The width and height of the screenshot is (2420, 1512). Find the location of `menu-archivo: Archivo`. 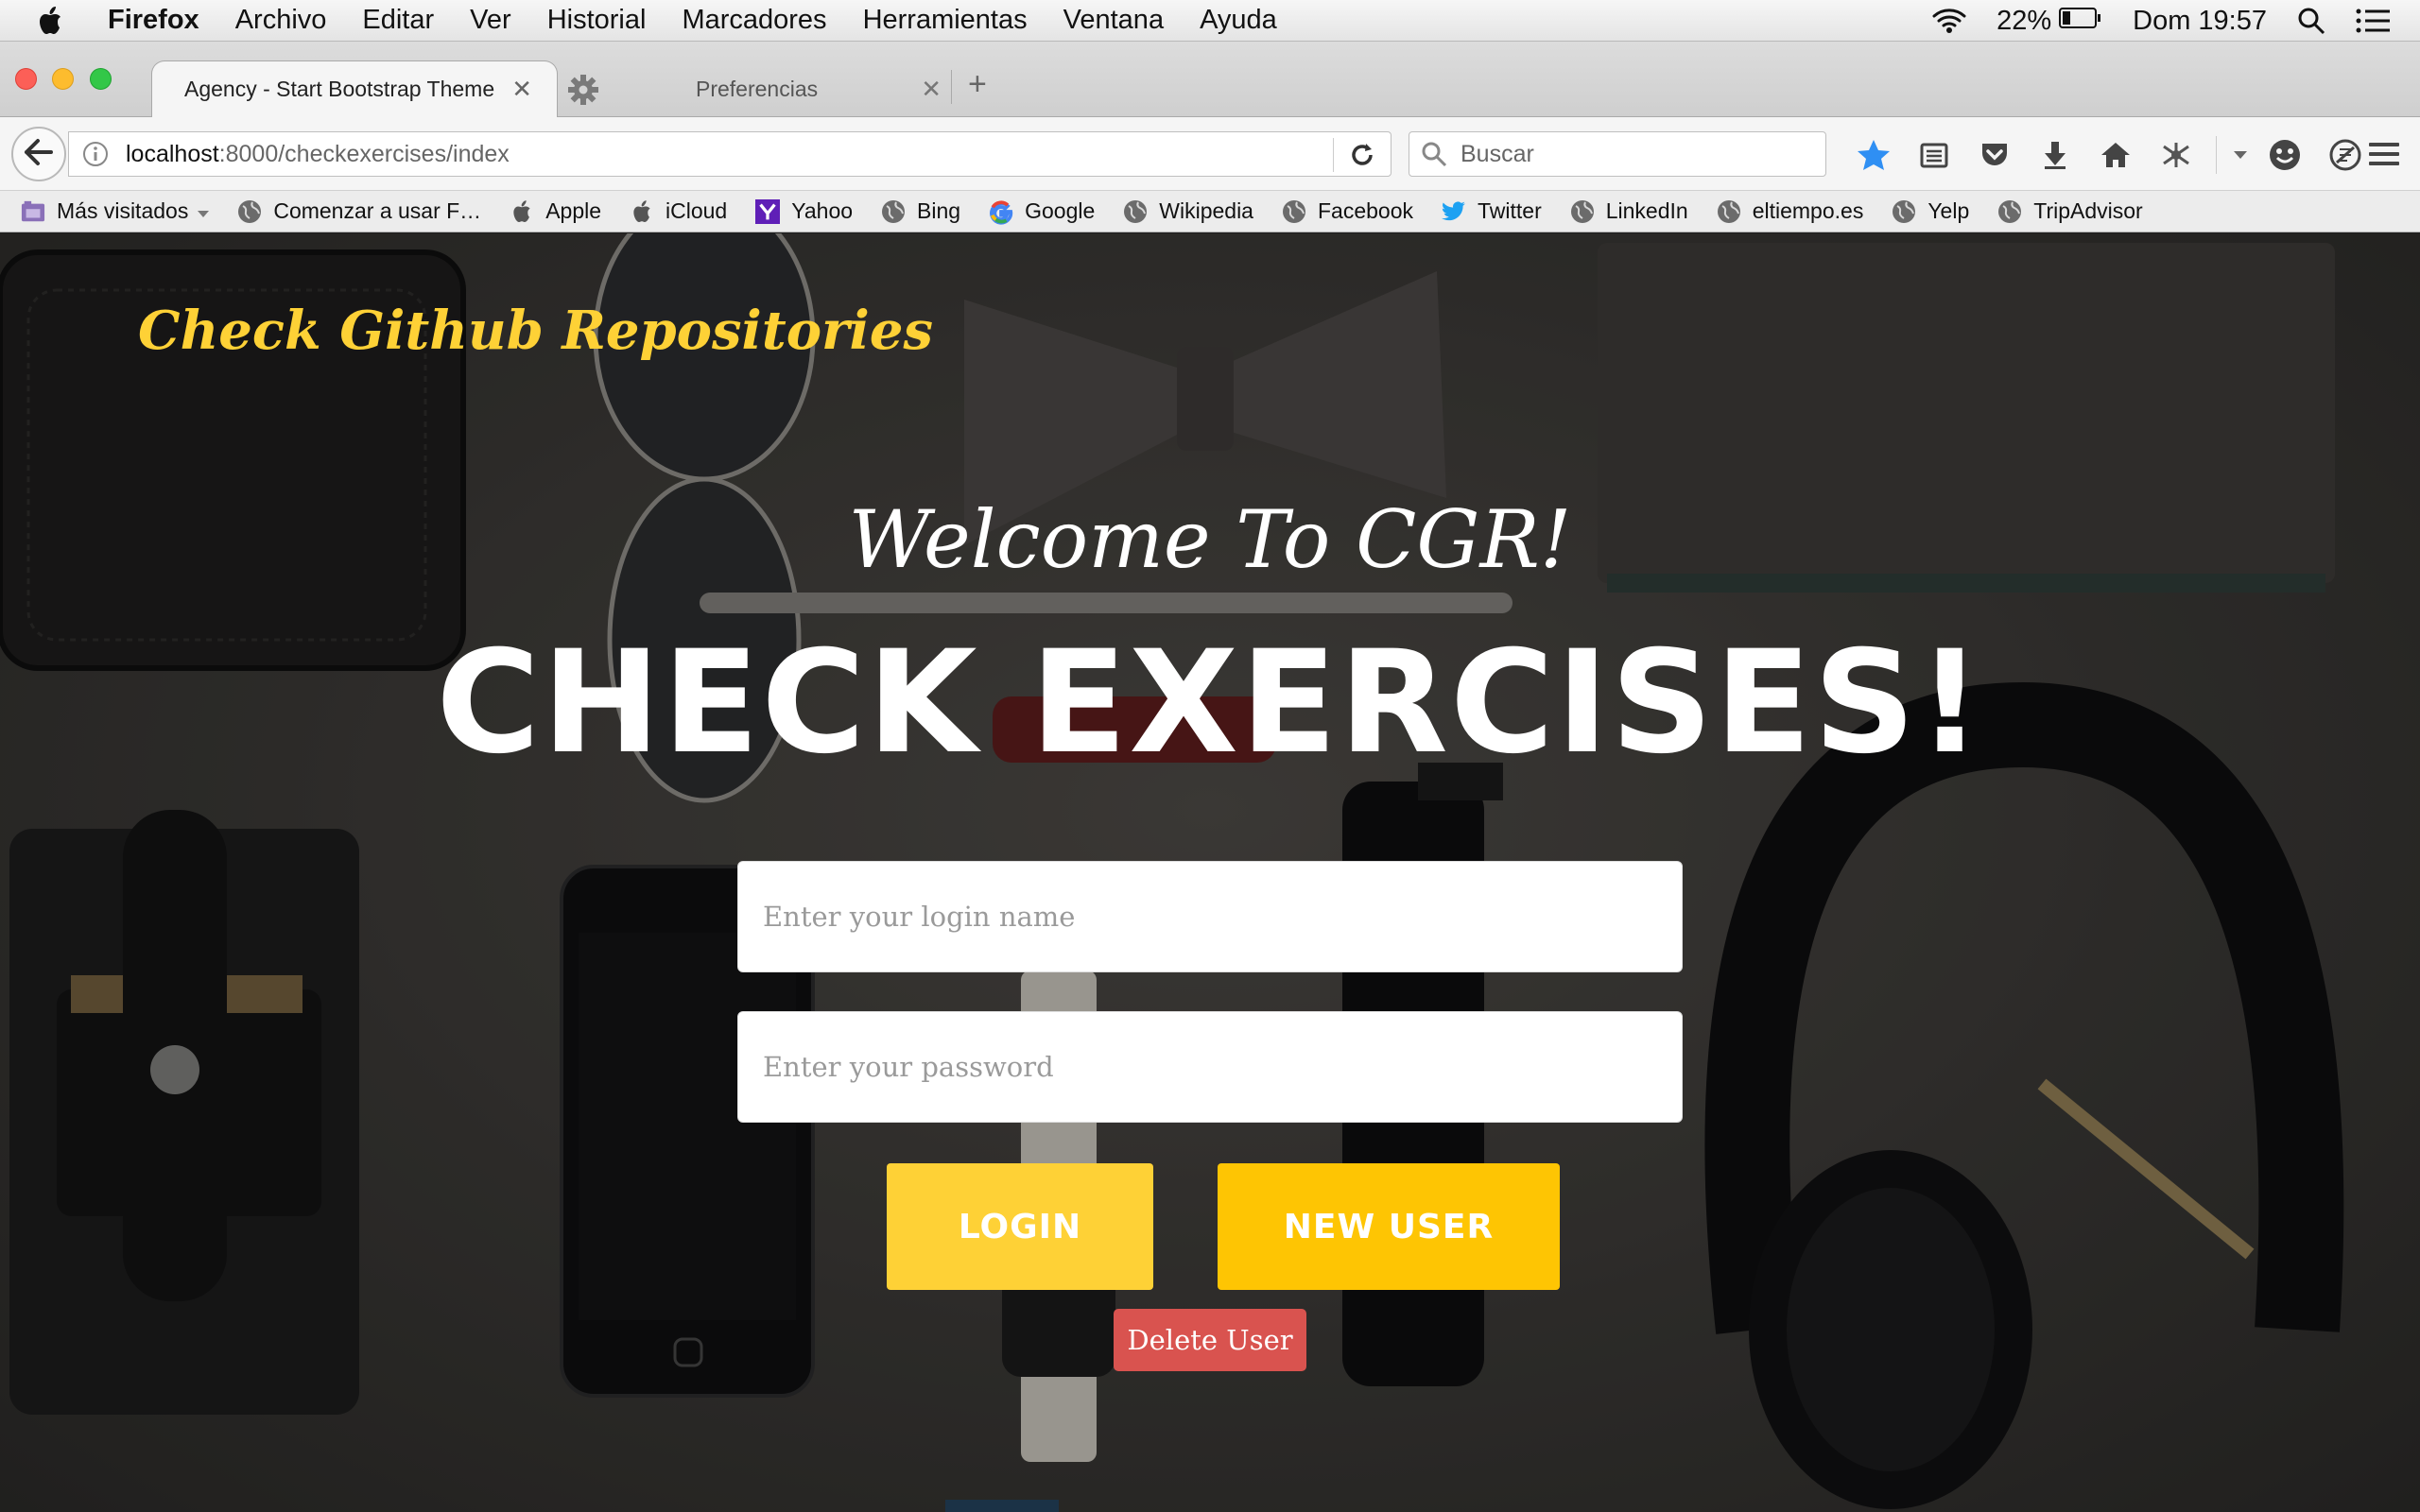

menu-archivo: Archivo is located at coordinates (281, 20).